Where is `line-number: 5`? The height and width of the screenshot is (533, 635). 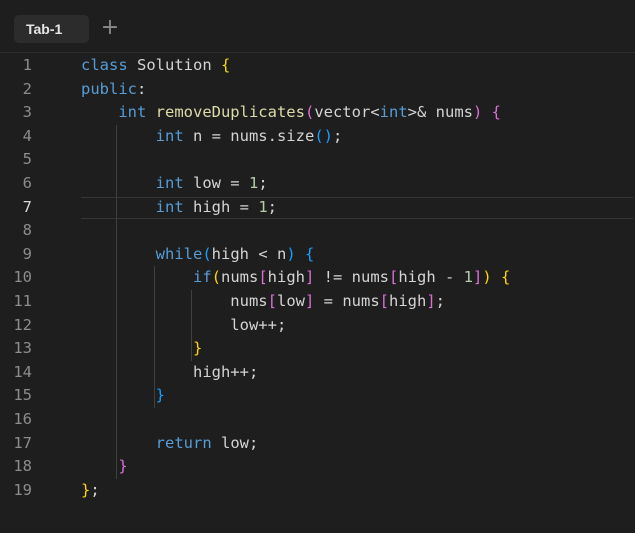 line-number: 5 is located at coordinates (27, 159).